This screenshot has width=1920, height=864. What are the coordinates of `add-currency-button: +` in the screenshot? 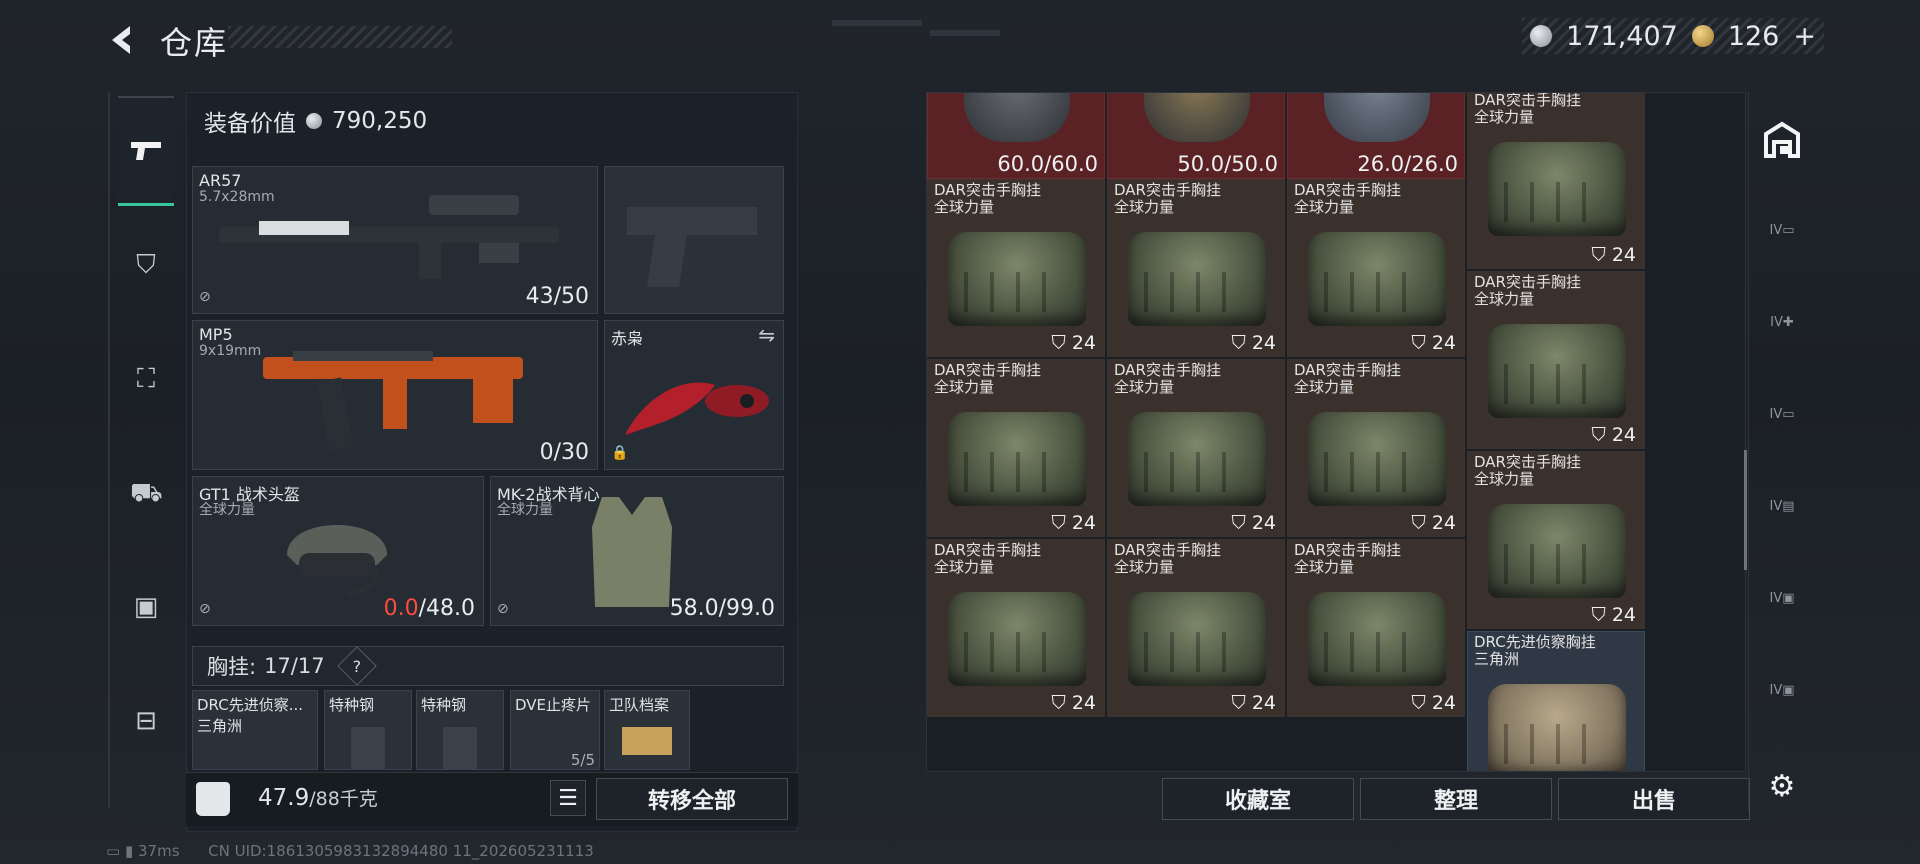 It's located at (1804, 36).